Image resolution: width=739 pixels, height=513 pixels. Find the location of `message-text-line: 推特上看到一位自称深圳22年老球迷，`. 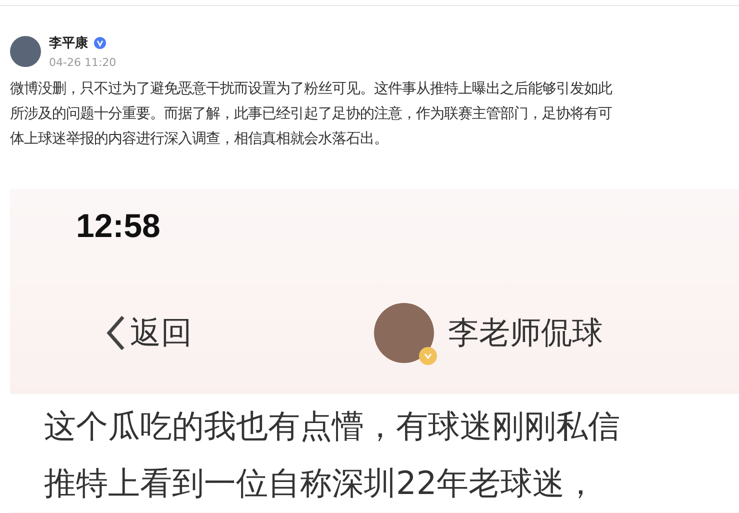

message-text-line: 推特上看到一位自称深圳22年老球迷， is located at coordinates (320, 483).